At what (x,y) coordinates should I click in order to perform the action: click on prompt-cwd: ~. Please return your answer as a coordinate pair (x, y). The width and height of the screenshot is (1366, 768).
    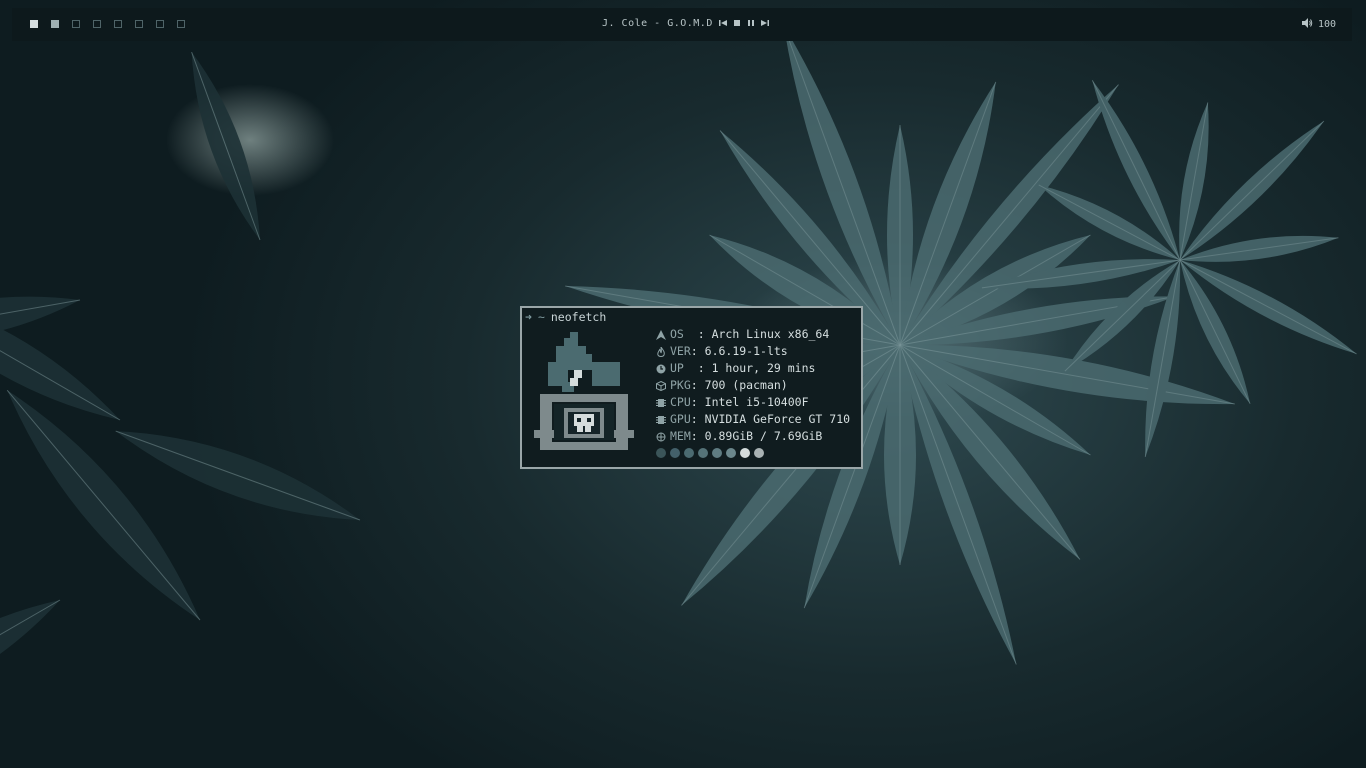
    Looking at the image, I should click on (541, 317).